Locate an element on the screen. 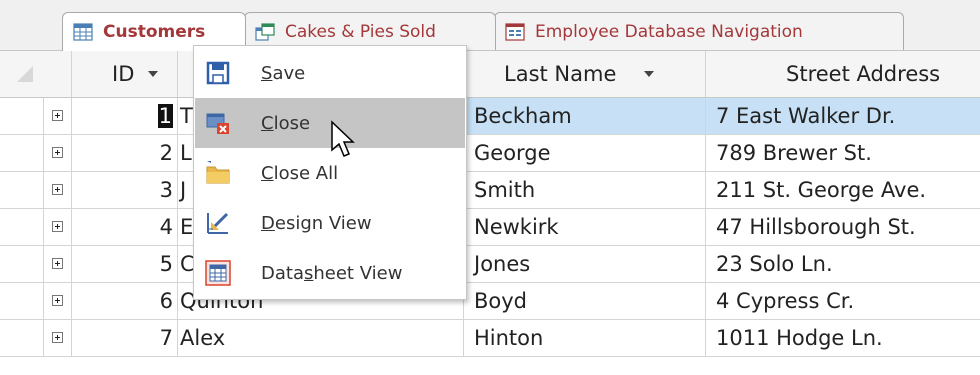 Image resolution: width=980 pixels, height=375 pixels. cell-street-address: 1011 Hodge Ln. is located at coordinates (843, 338).